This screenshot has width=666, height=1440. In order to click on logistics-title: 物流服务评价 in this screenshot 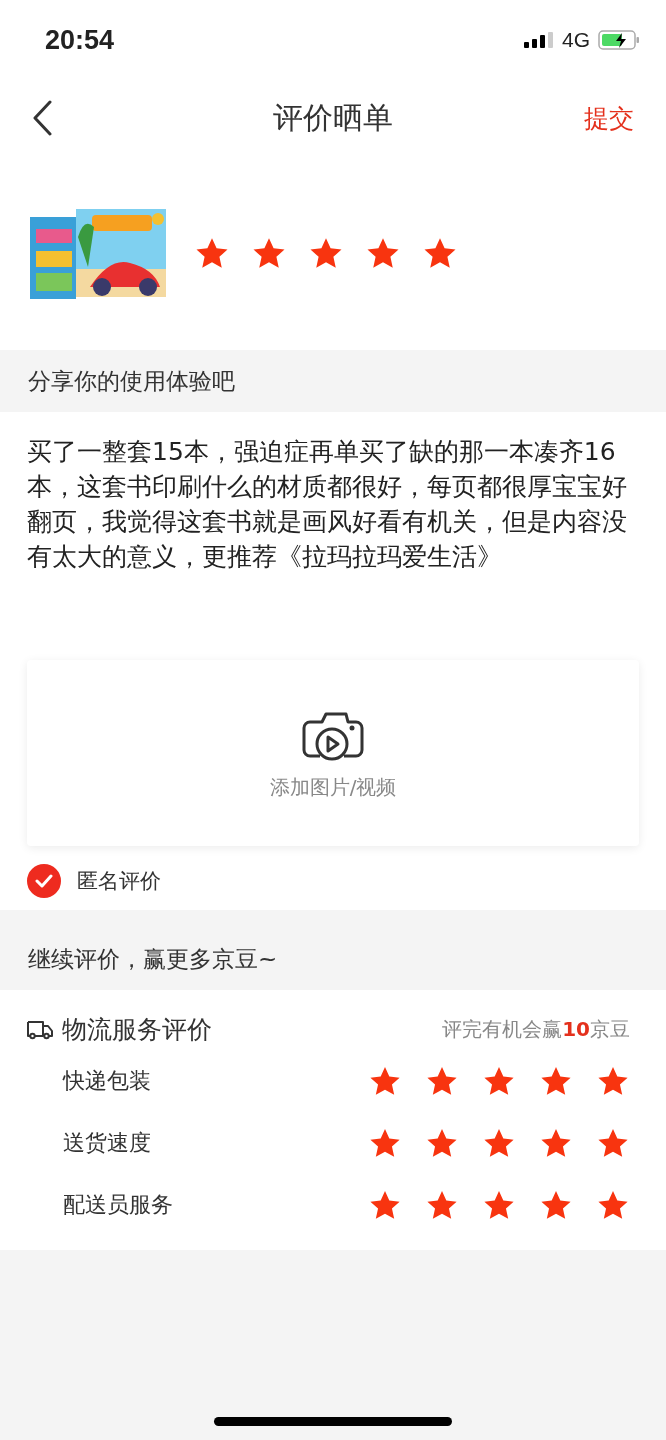, I will do `click(137, 1029)`.